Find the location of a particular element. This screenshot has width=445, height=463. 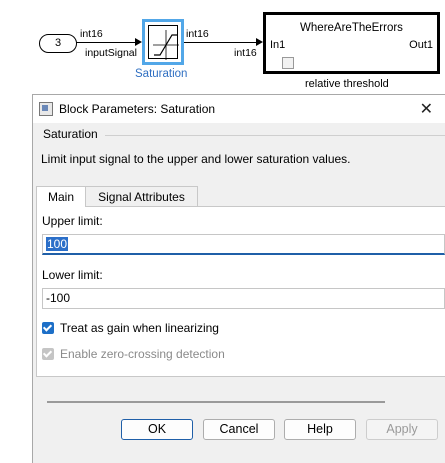

signal-line-out is located at coordinates (205, 42).